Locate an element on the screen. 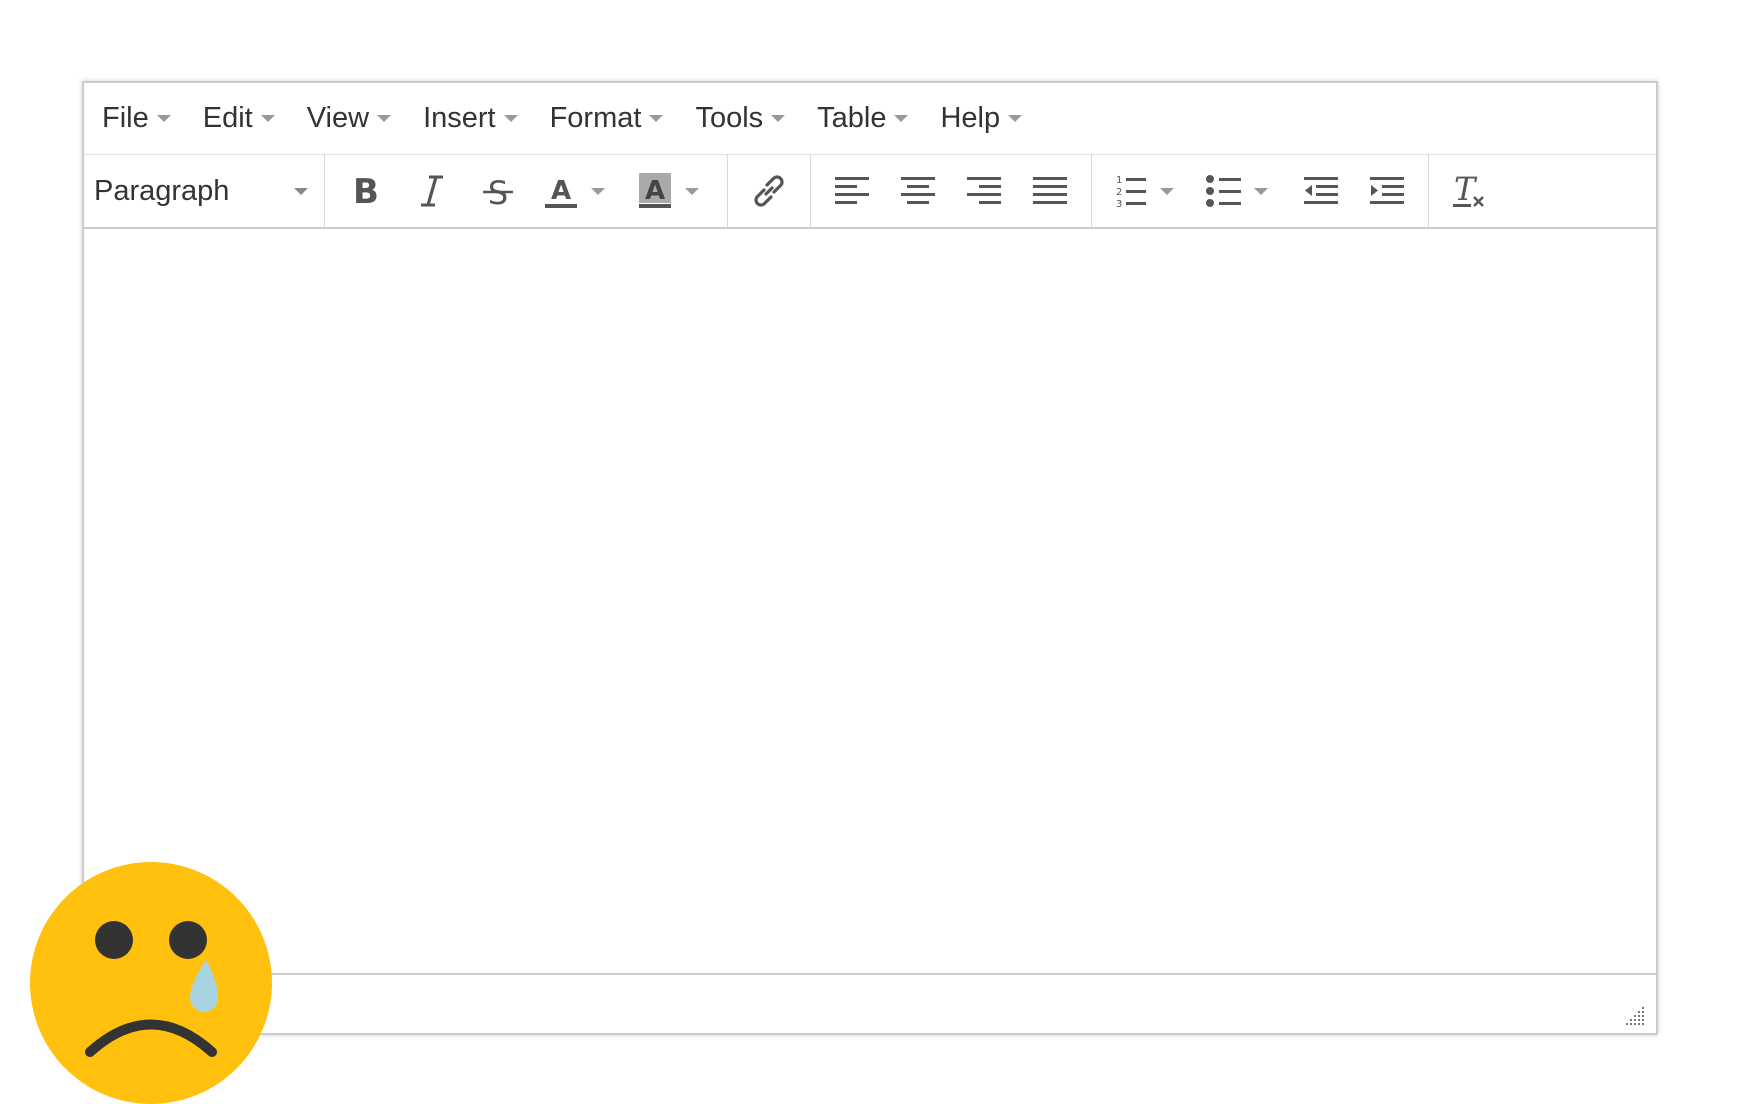  background-color-icon: A is located at coordinates (655, 190).